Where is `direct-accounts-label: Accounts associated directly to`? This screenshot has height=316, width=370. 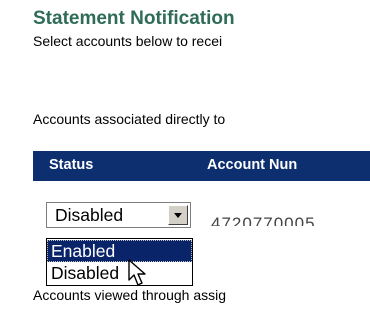 direct-accounts-label: Accounts associated directly to is located at coordinates (129, 119).